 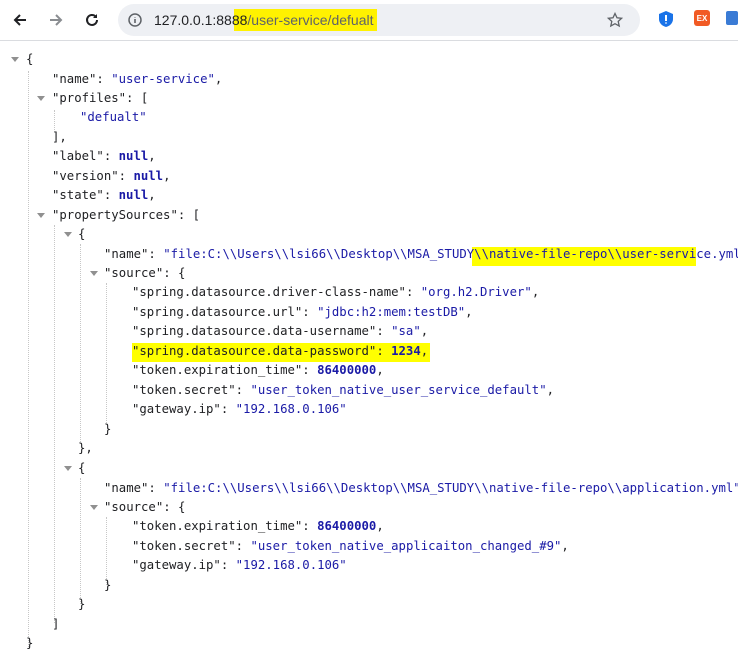 I want to click on source0-open: {, so click(x=82, y=234).